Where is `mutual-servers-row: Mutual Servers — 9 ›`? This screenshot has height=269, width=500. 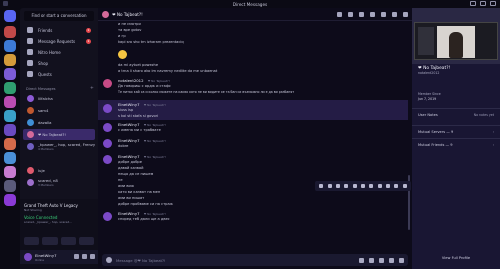
mutual-servers-row: Mutual Servers — 9 › is located at coordinates (456, 131).